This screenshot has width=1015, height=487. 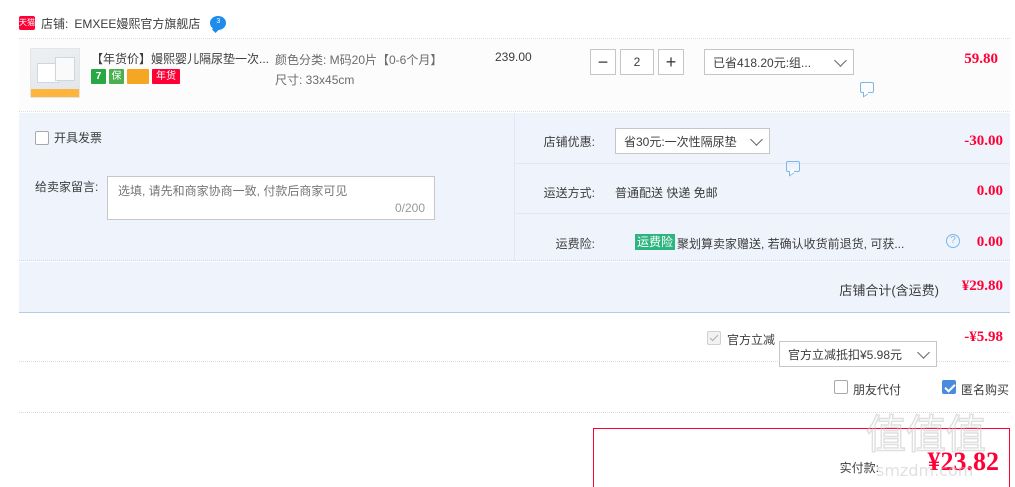 I want to click on invoice-checkbox, so click(x=42, y=137).